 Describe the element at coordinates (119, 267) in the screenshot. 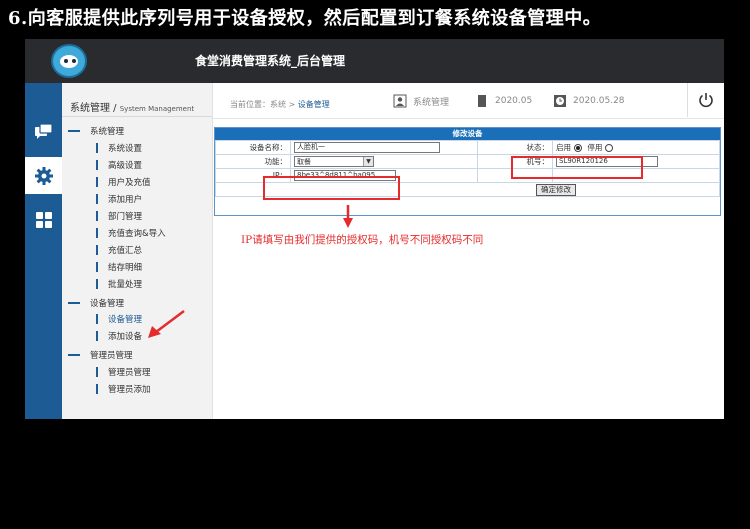

I see `sidebar-item-balance-detail: 结存明细` at that location.